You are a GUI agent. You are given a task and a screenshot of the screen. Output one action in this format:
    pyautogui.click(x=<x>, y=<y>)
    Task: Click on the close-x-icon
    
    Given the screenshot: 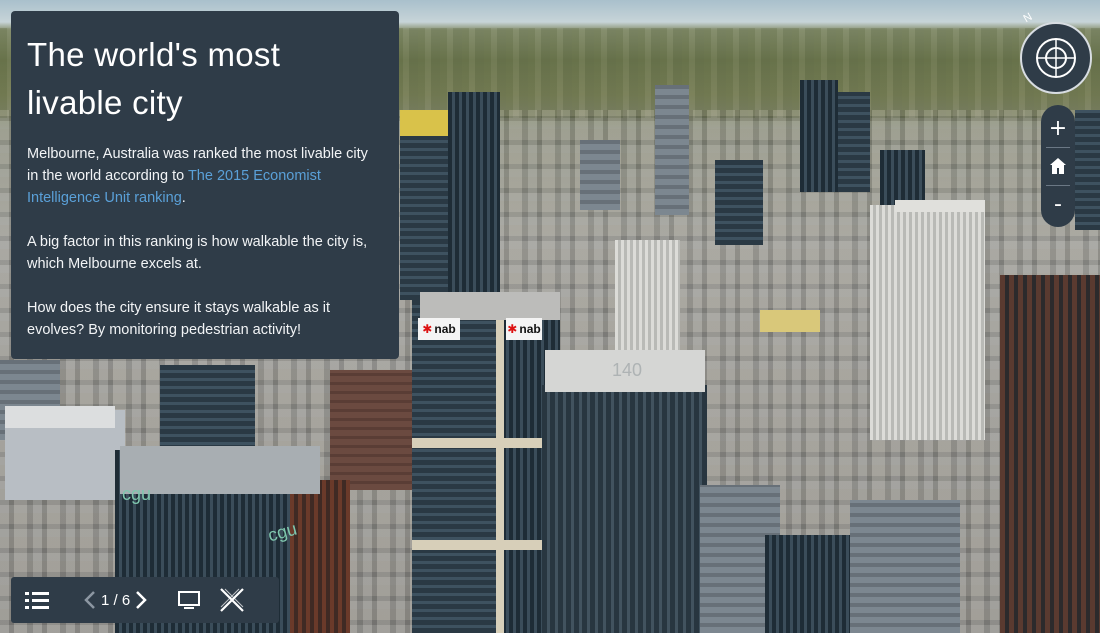 What is the action you would take?
    pyautogui.click(x=232, y=600)
    